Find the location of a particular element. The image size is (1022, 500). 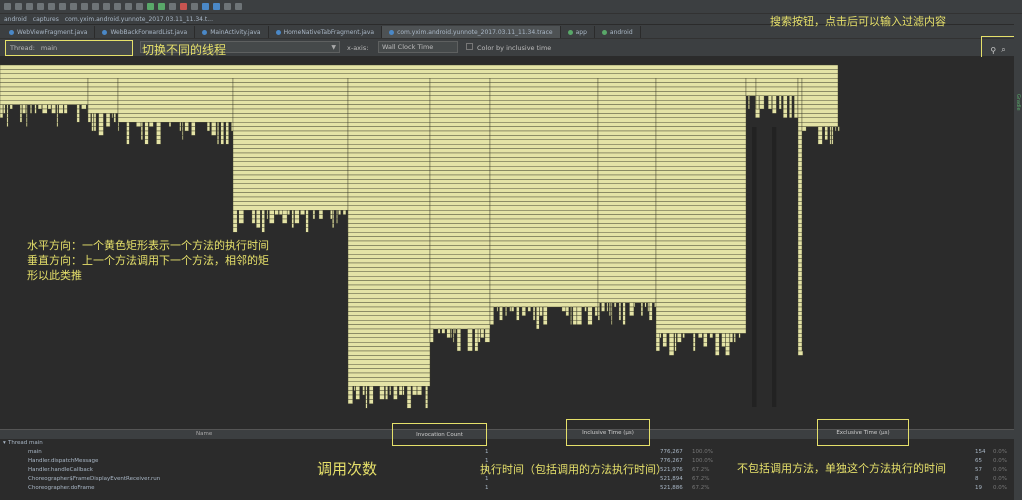

tab-mainactivity: MainActivity.java is located at coordinates (232, 32).